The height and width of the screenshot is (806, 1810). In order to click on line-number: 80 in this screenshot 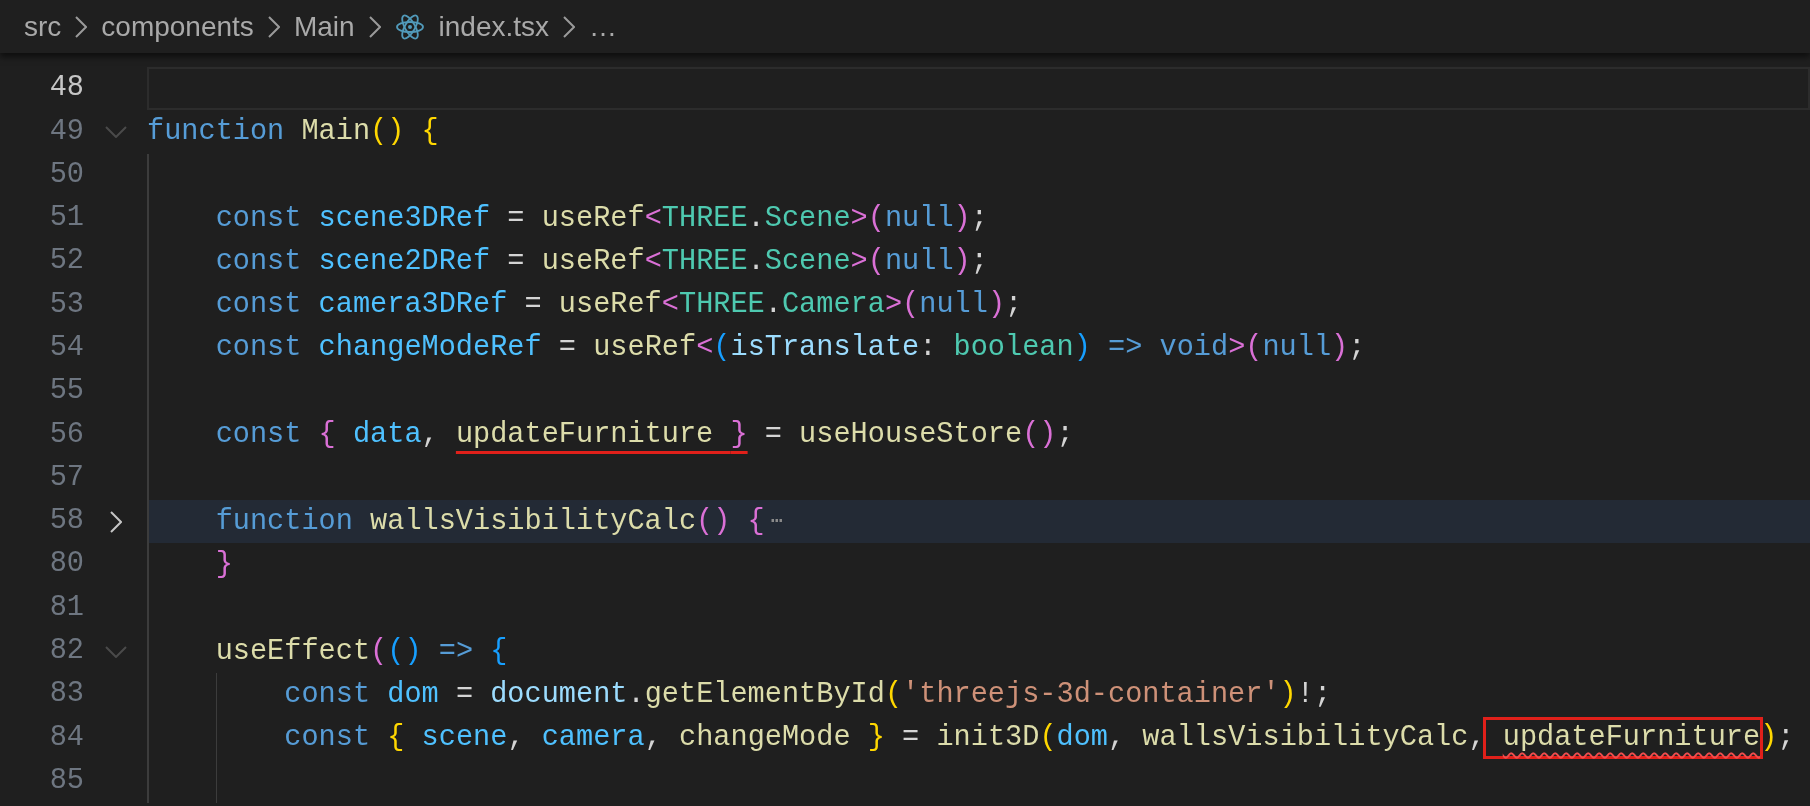, I will do `click(66, 564)`.